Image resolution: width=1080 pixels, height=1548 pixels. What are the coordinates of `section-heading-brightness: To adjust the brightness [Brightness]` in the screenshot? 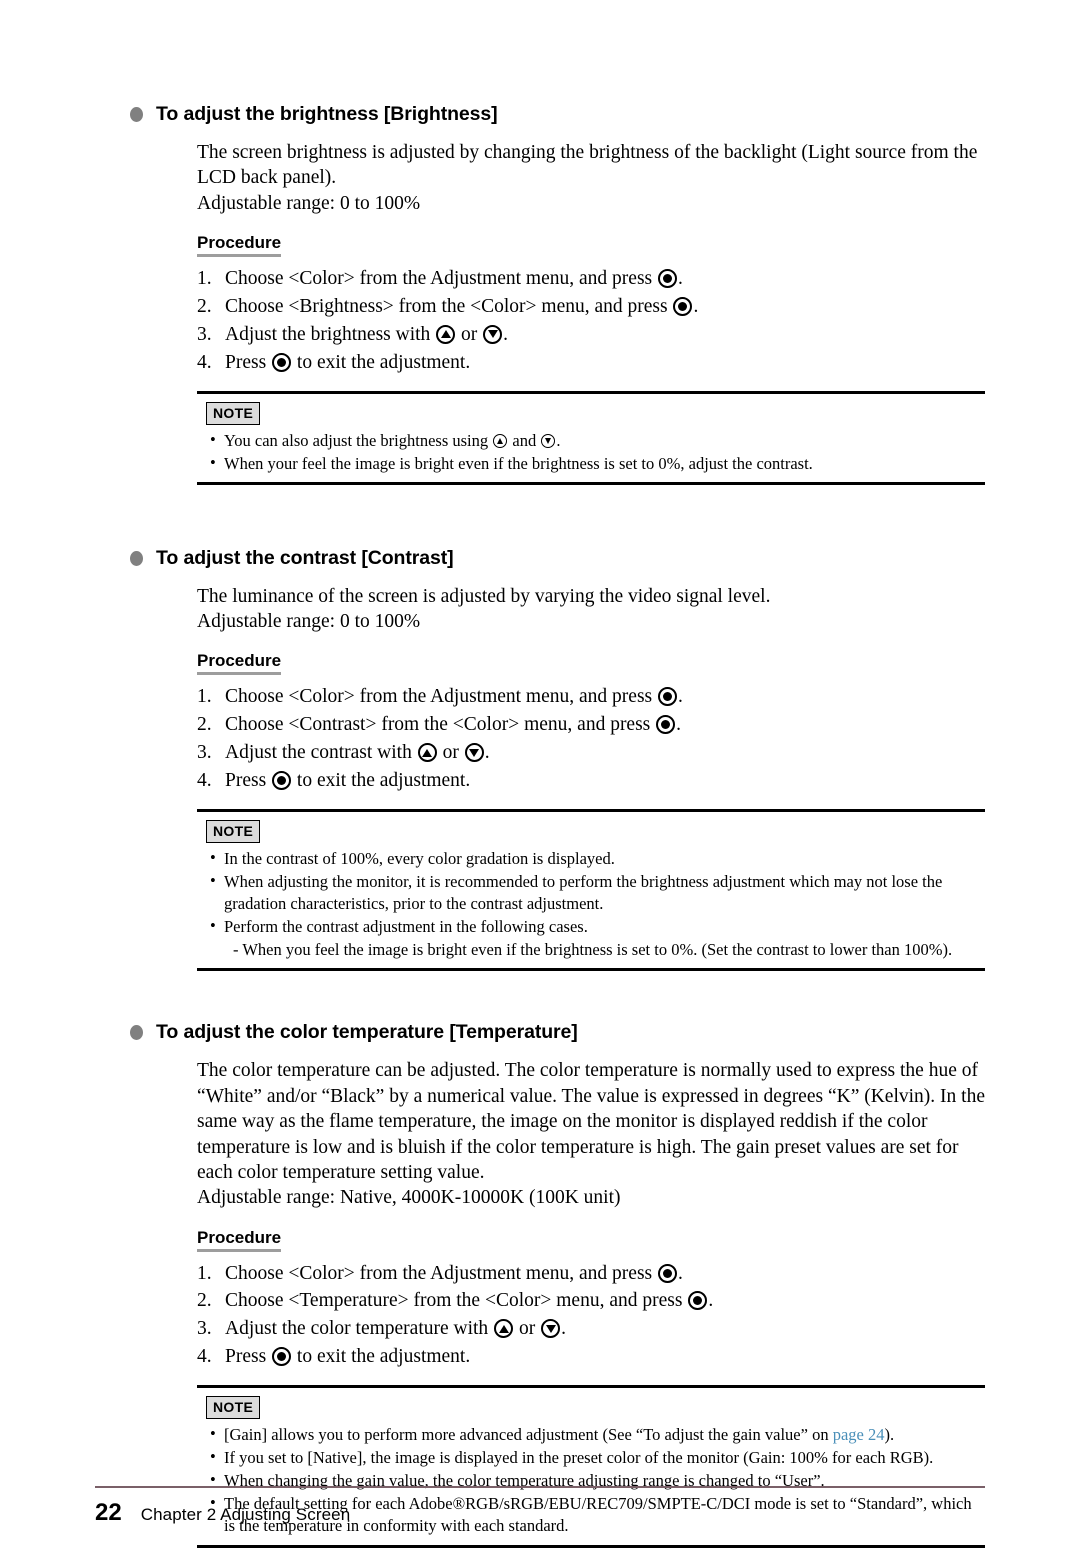 It's located at (557, 114).